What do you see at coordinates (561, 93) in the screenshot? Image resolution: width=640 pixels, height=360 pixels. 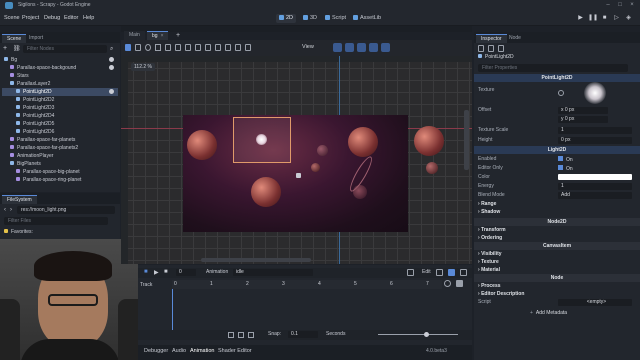 I see `reset-icon` at bounding box center [561, 93].